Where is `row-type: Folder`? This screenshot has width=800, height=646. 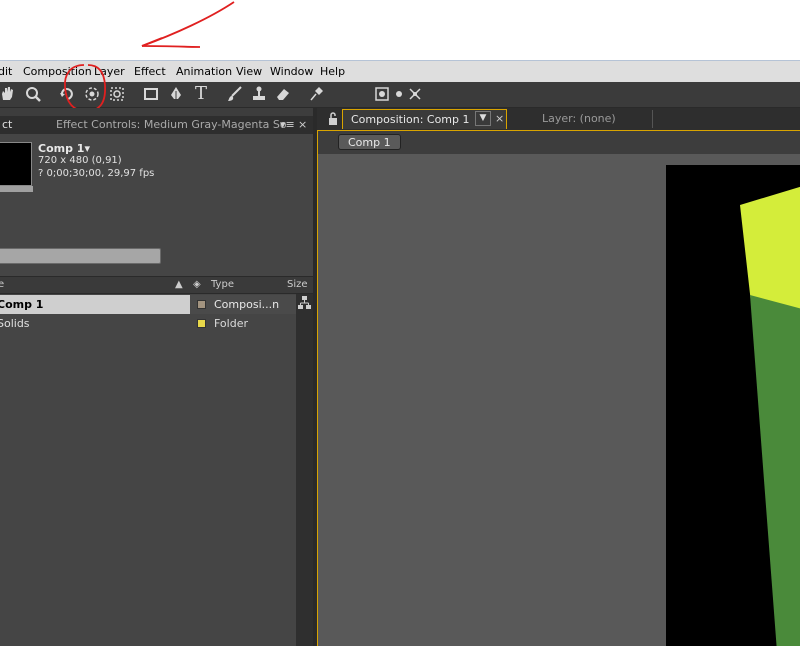
row-type: Folder is located at coordinates (231, 323).